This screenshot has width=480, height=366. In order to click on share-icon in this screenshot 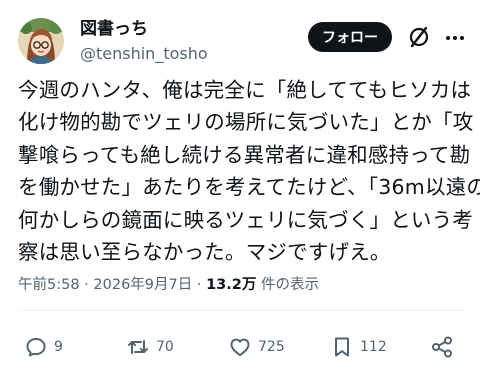, I will do `click(442, 347)`.